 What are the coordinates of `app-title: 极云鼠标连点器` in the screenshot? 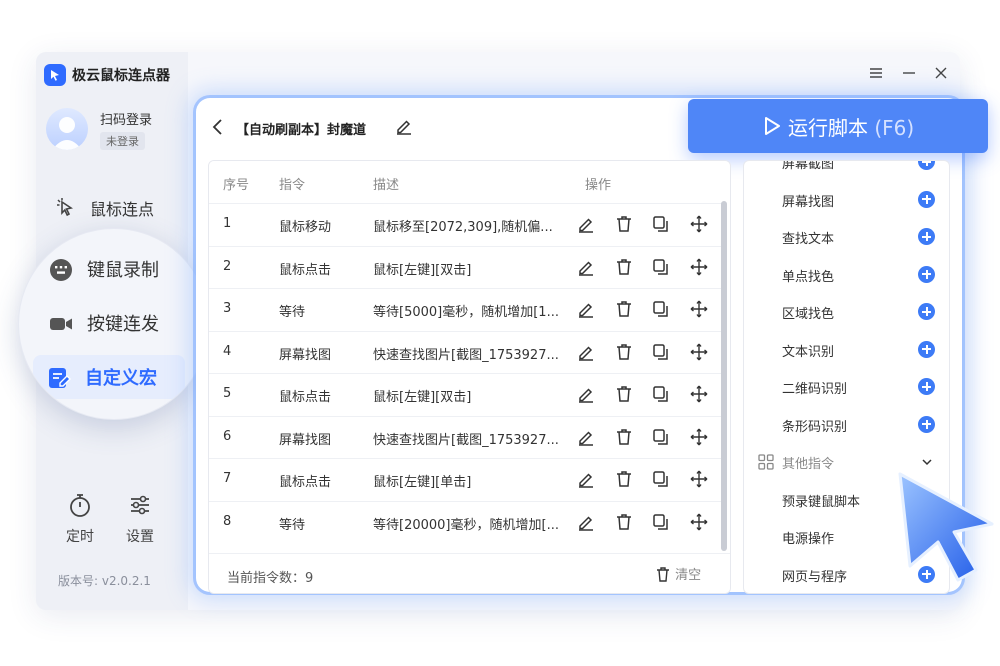 It's located at (121, 76).